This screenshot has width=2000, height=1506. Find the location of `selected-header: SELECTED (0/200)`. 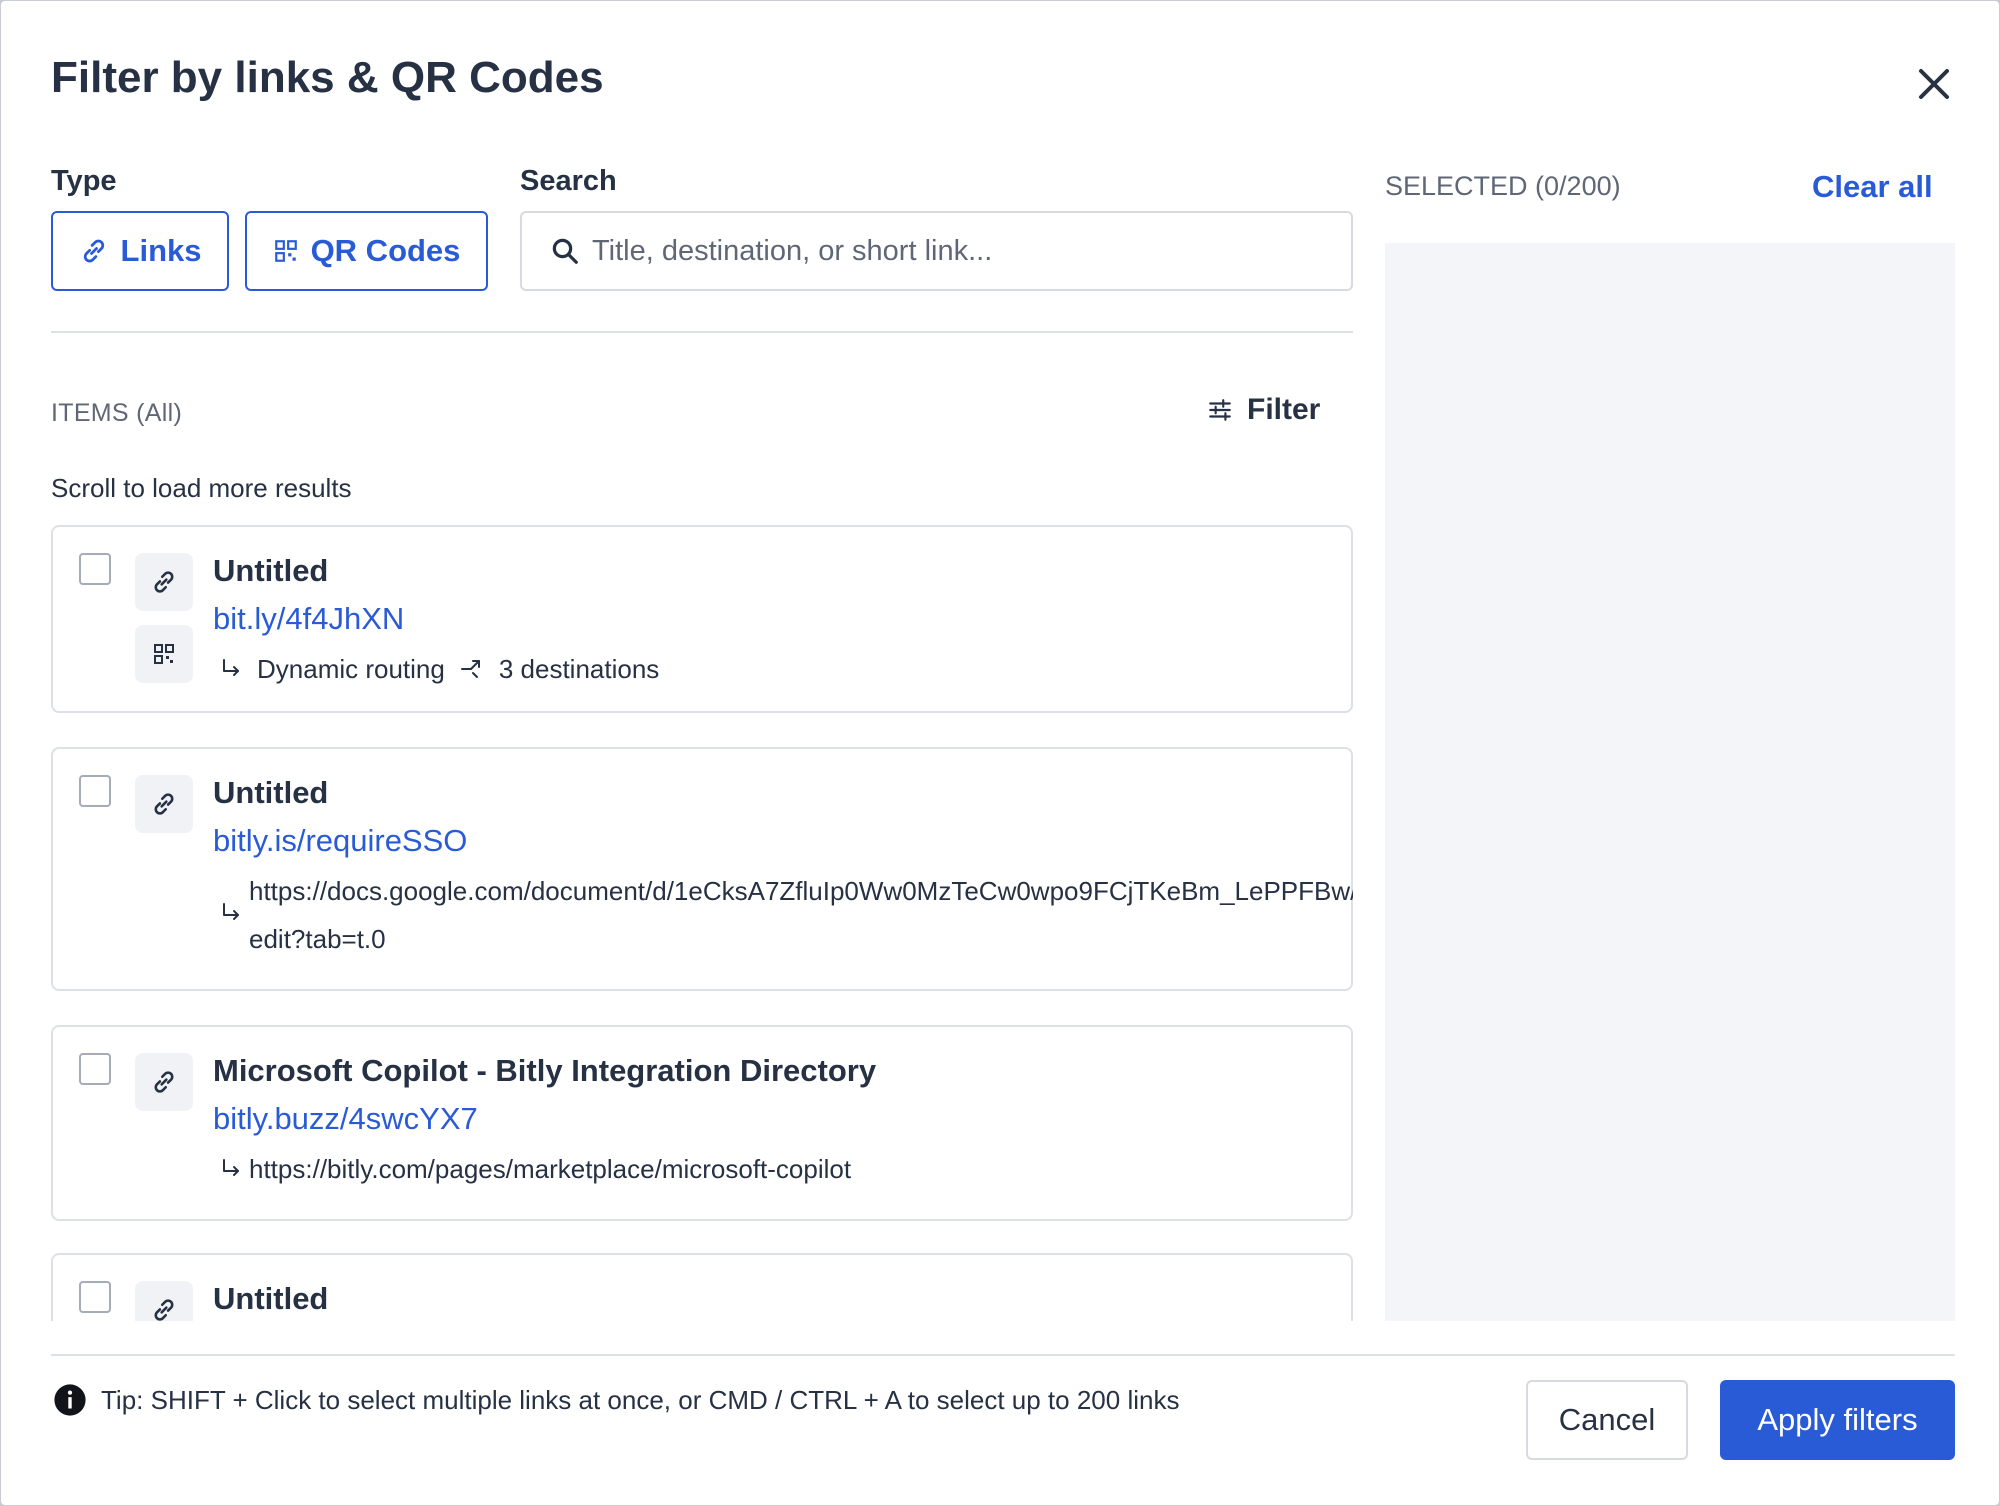

selected-header: SELECTED (0/200) is located at coordinates (1503, 186).